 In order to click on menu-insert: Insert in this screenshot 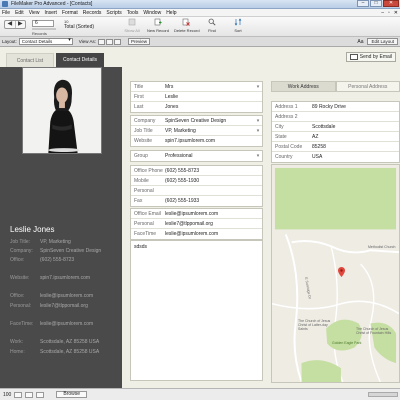, I will do `click(50, 13)`.